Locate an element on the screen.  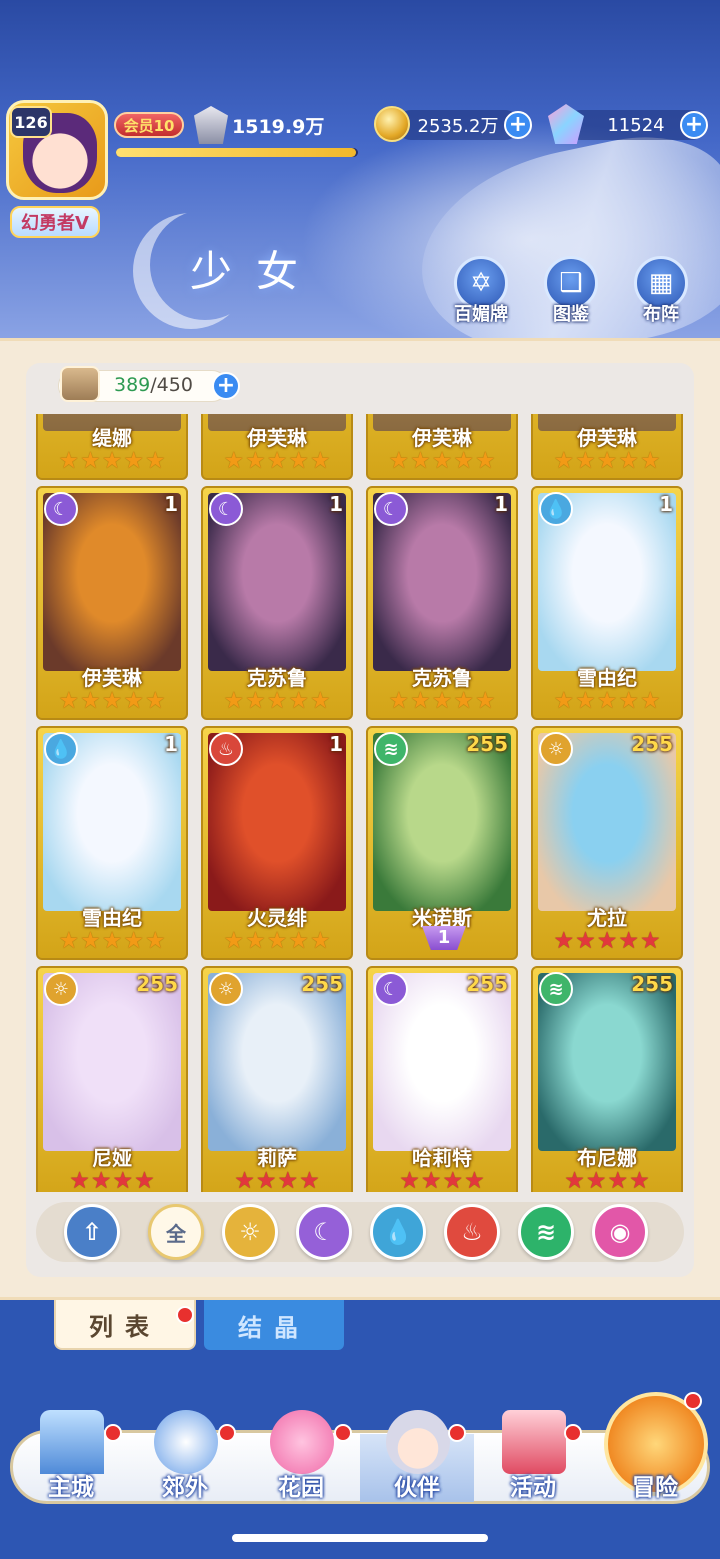
card-name: 火灵绯 is located at coordinates (277, 918).